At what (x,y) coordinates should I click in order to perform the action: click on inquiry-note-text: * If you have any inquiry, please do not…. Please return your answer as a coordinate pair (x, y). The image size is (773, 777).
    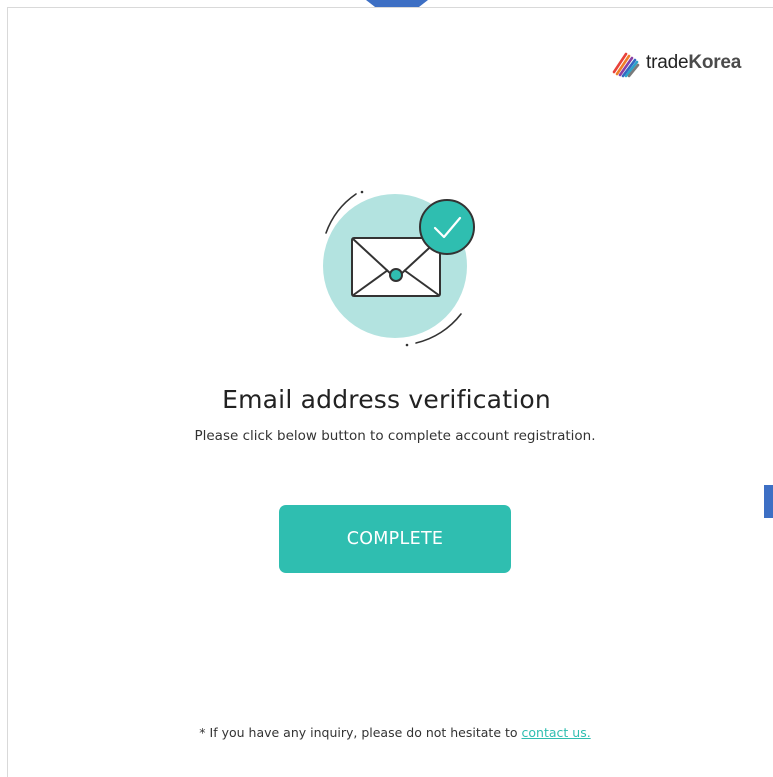
    Looking at the image, I should click on (360, 732).